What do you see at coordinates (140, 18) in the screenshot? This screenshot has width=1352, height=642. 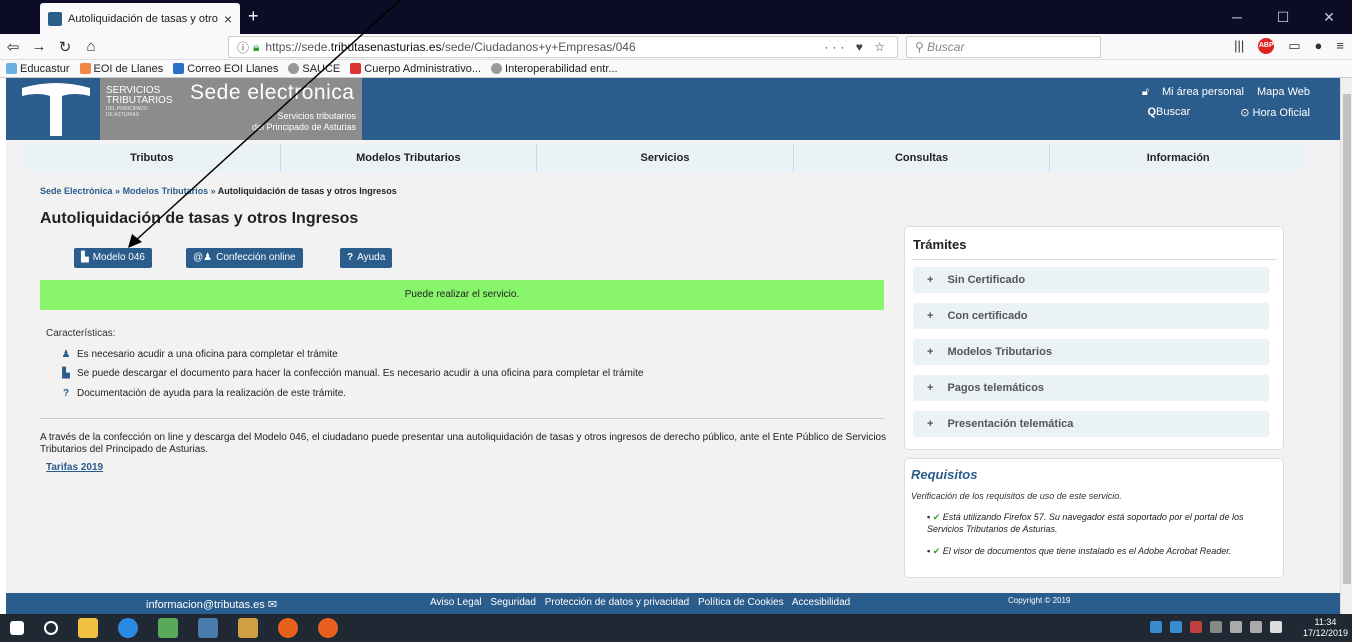 I see `browser-tab: Autoliquidación de tasas y otro ×` at bounding box center [140, 18].